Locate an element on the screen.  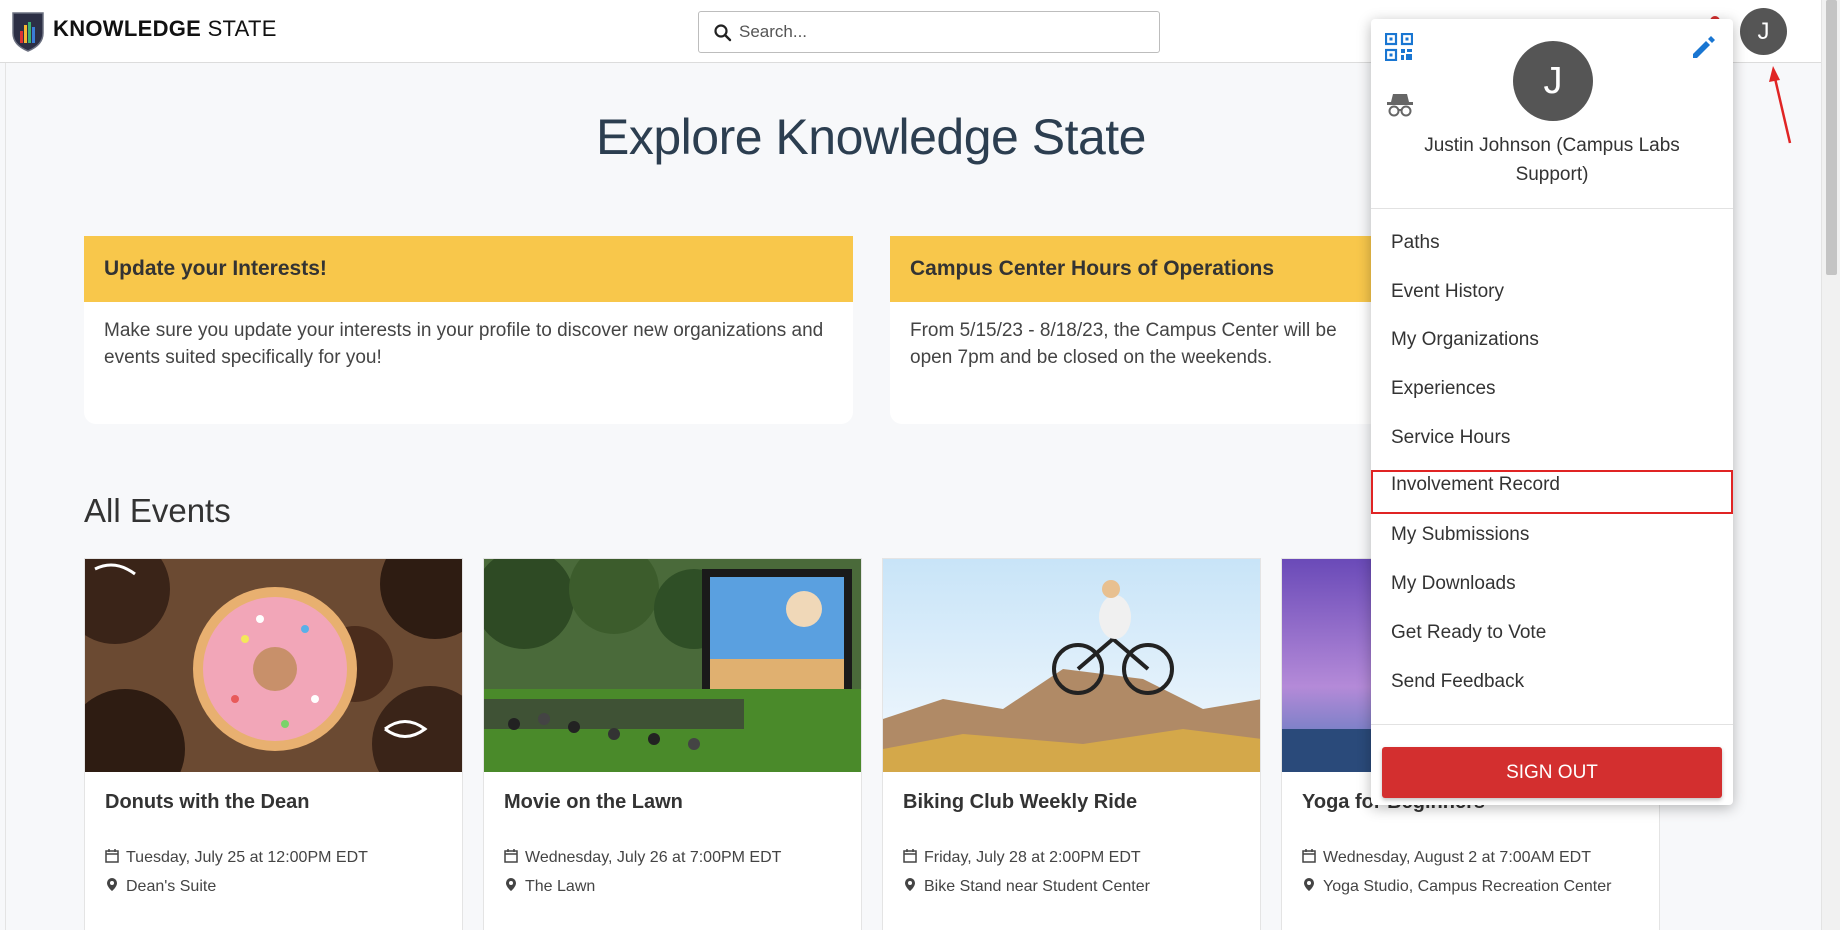
event-date-text: Friday, July 28 at 2:00PM EDT is located at coordinates (1032, 857).